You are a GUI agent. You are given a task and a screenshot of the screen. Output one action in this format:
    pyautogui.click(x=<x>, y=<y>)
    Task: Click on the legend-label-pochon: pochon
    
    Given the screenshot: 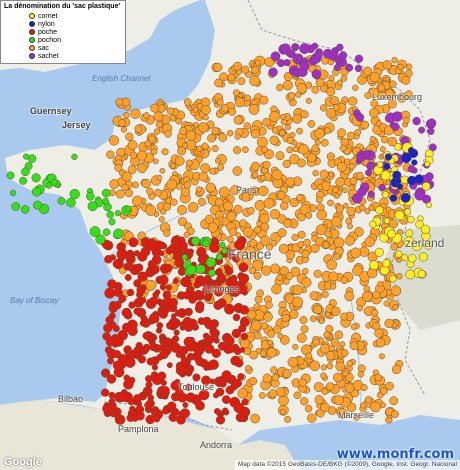 What is the action you would take?
    pyautogui.click(x=49, y=40)
    